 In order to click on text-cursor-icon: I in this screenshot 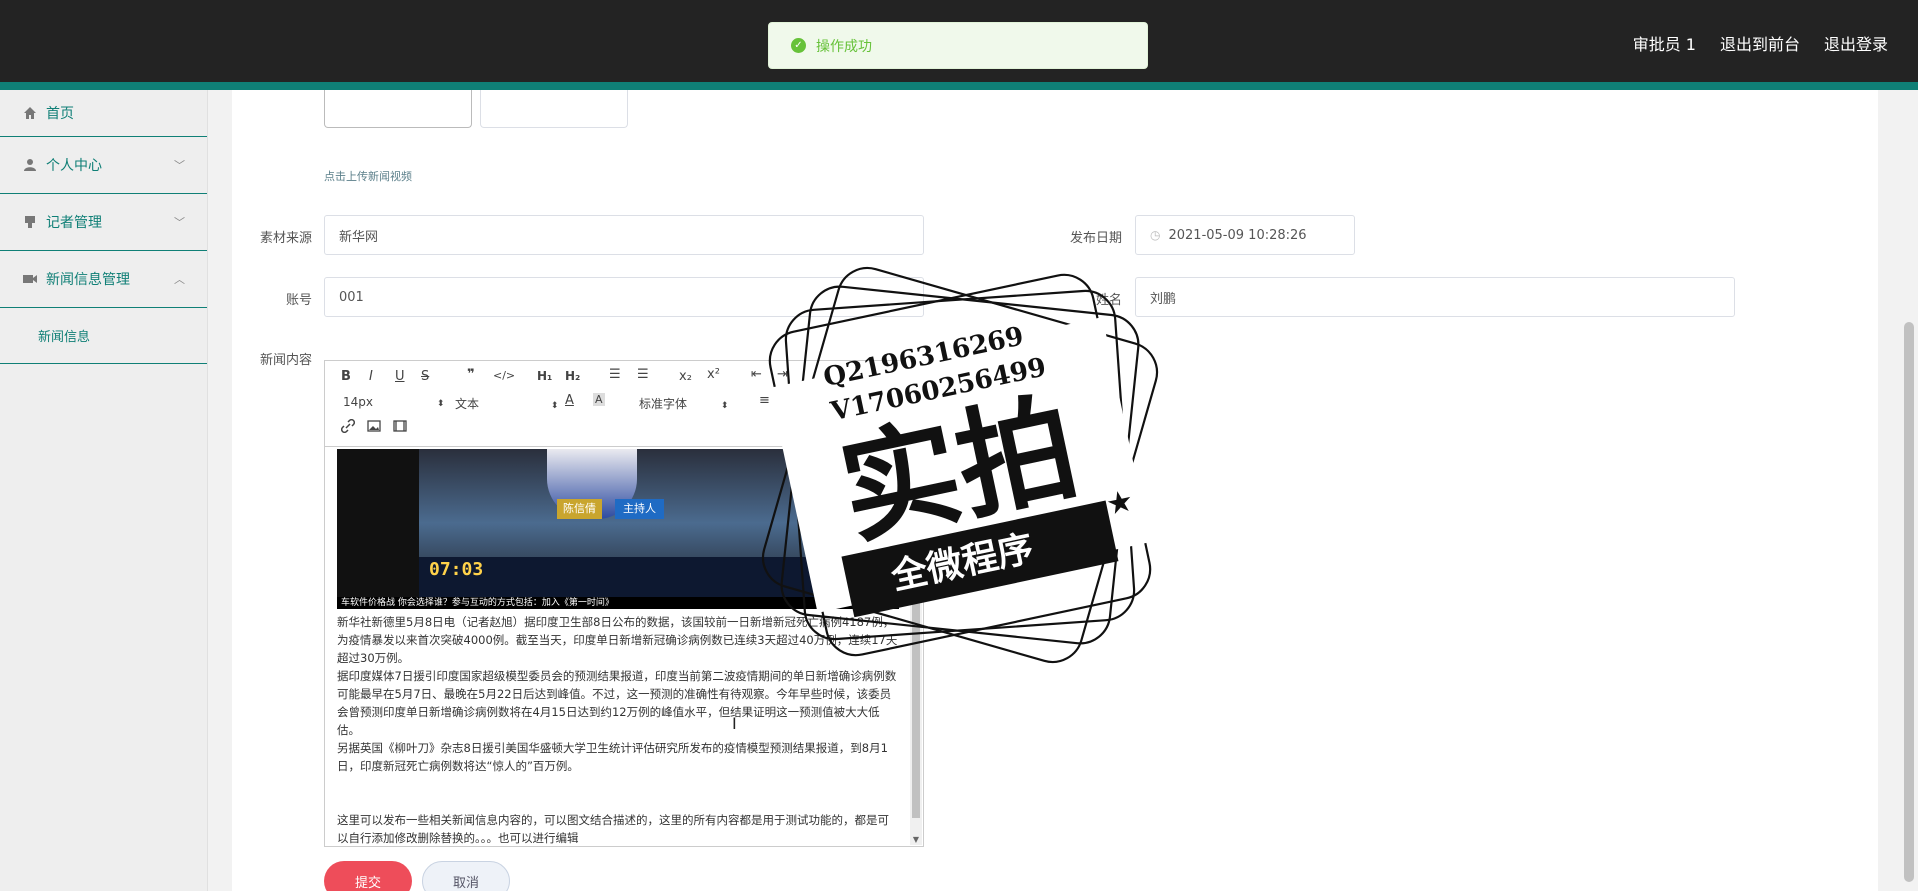, I will do `click(734, 723)`.